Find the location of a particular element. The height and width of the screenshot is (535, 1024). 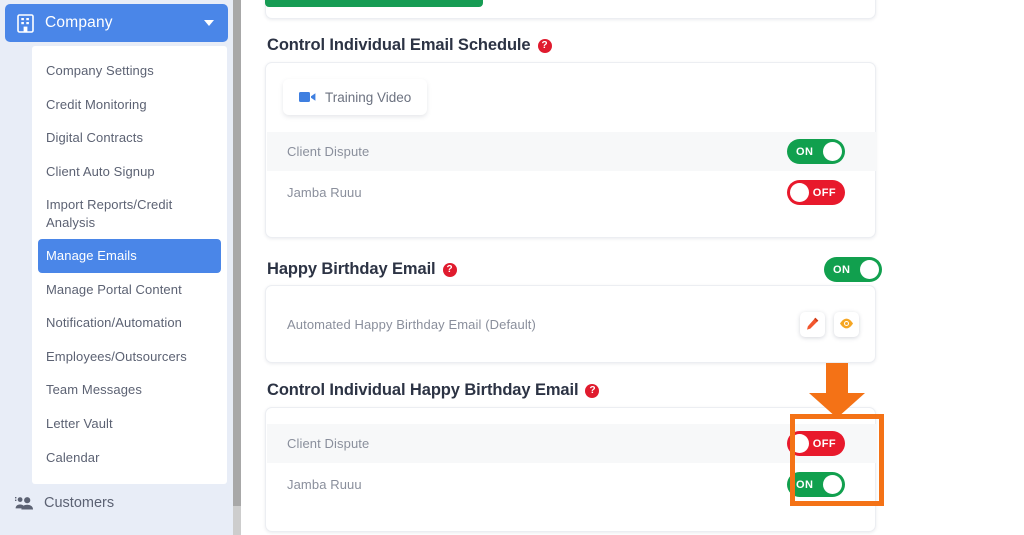

toggle-happy-birthday-email-master: ON is located at coordinates (853, 269).